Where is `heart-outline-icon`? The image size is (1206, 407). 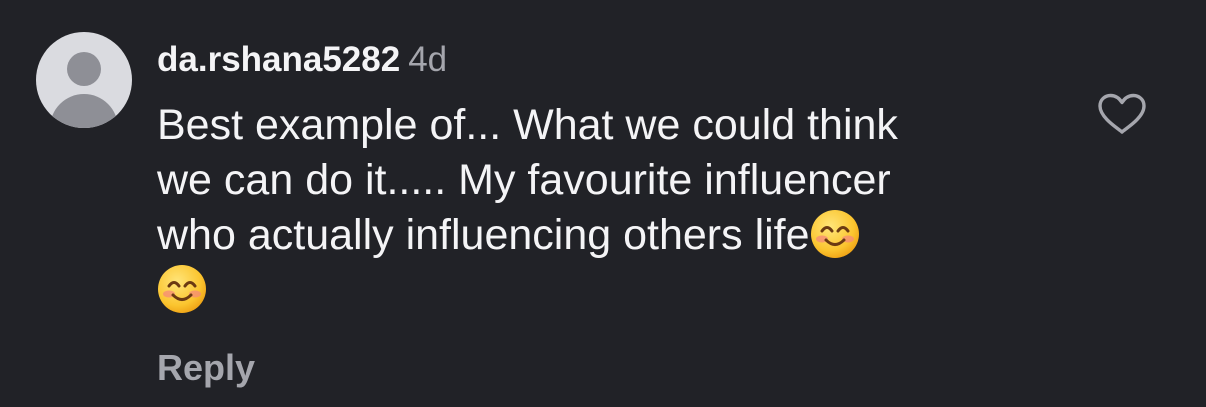
heart-outline-icon is located at coordinates (1122, 113).